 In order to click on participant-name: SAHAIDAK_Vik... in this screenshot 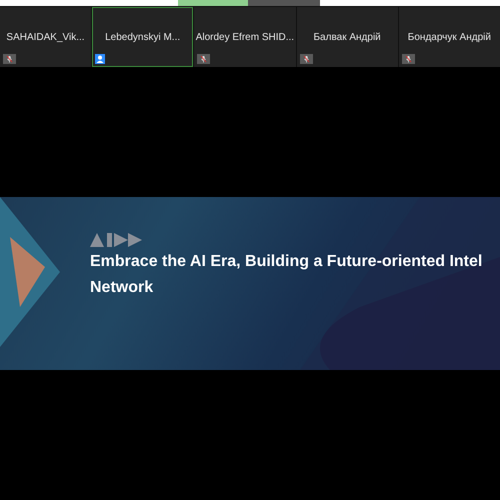, I will do `click(45, 37)`.